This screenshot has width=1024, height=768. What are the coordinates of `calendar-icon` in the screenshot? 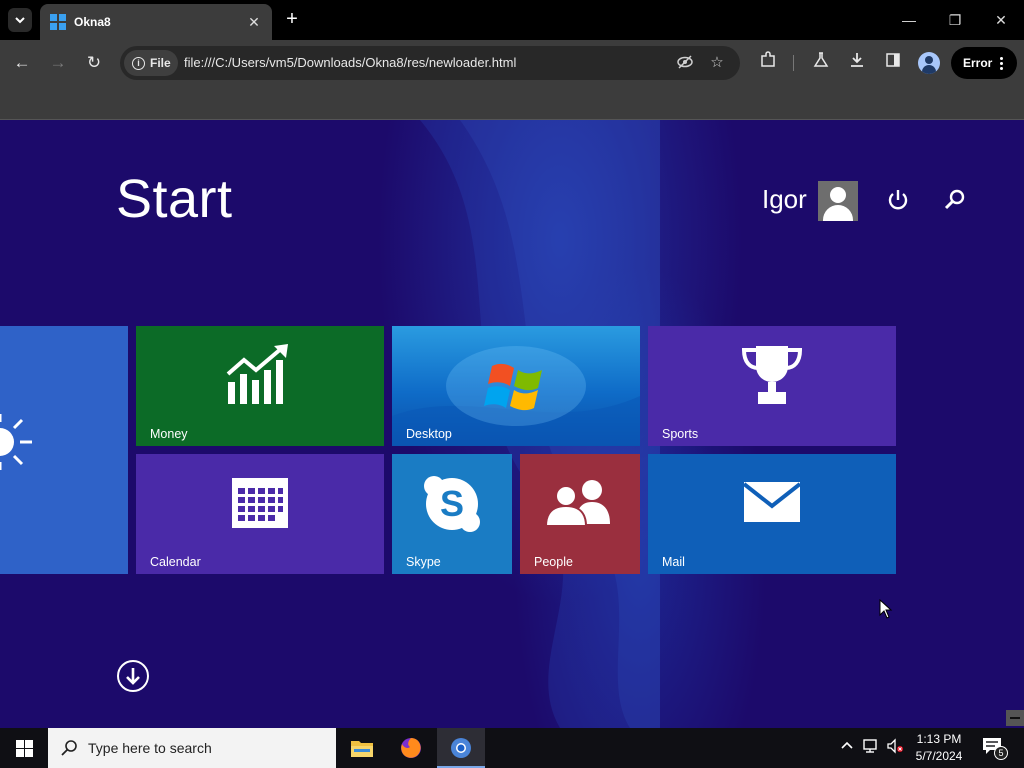 It's located at (260, 503).